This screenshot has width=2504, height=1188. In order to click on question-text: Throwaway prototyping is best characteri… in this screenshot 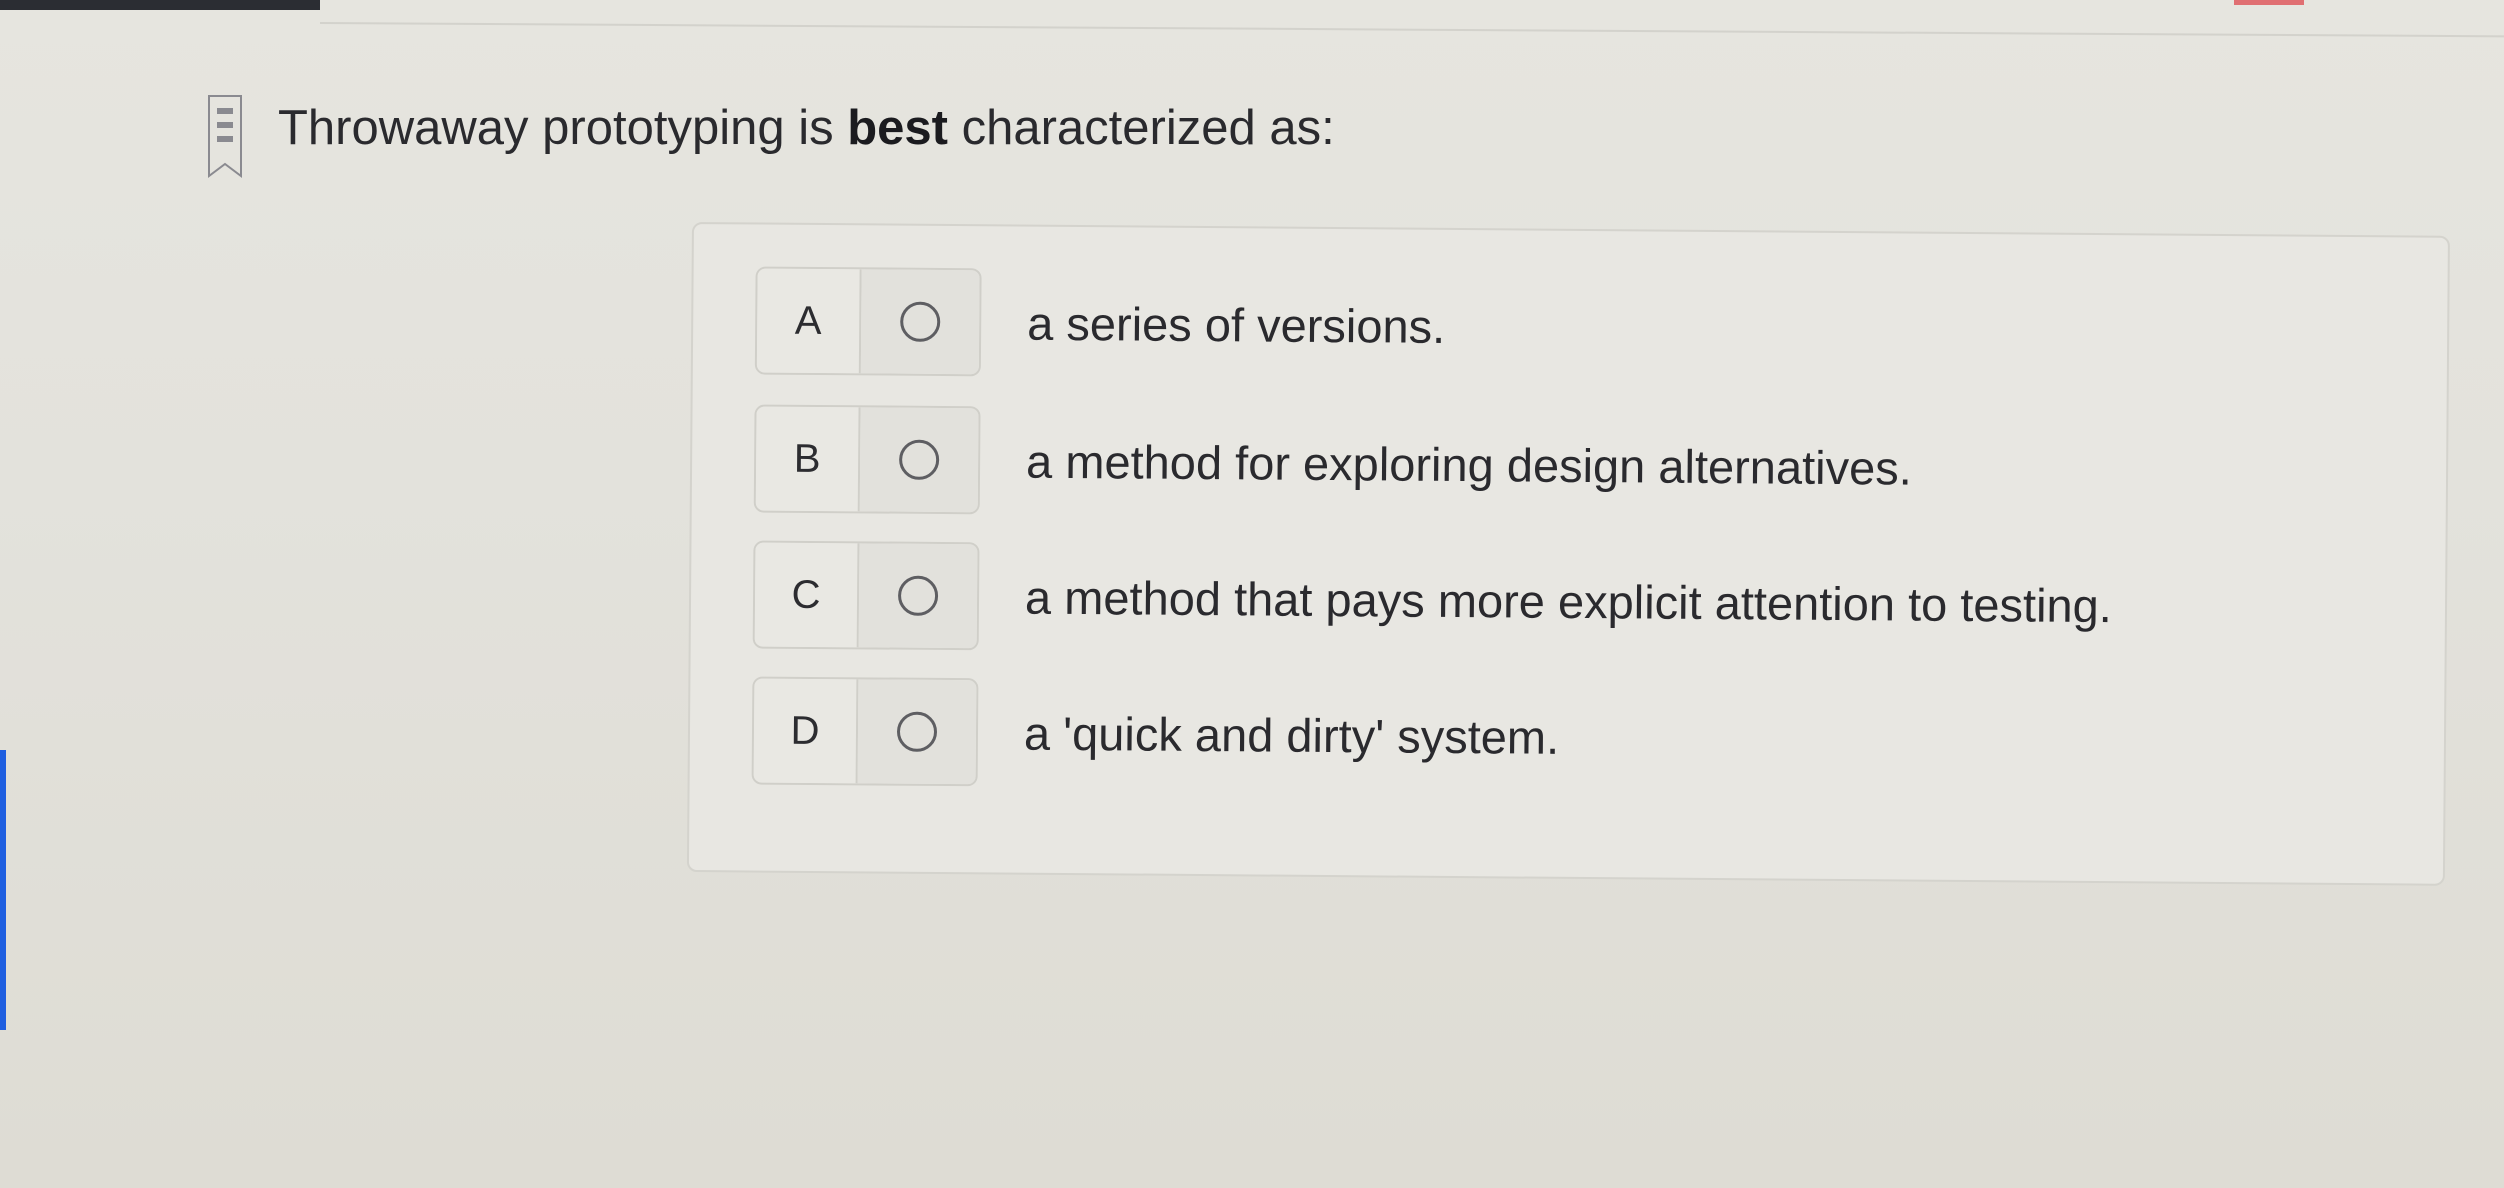, I will do `click(806, 128)`.